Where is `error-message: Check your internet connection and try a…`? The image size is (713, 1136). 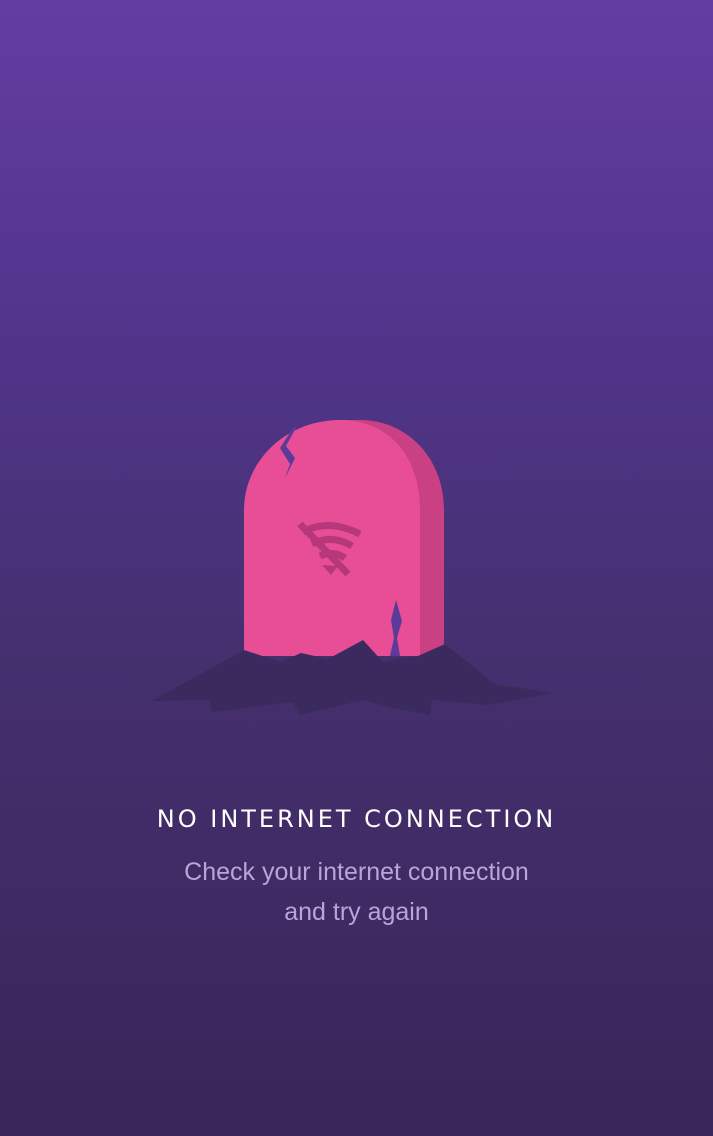
error-message: Check your internet connection and try a… is located at coordinates (356, 892).